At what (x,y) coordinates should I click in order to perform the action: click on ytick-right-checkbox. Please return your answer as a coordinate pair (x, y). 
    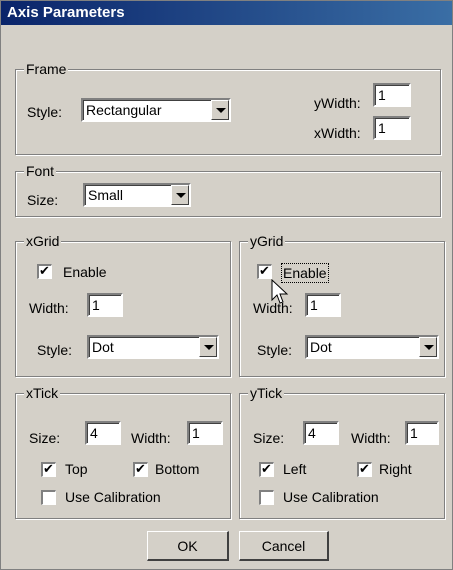
    Looking at the image, I should click on (364, 469).